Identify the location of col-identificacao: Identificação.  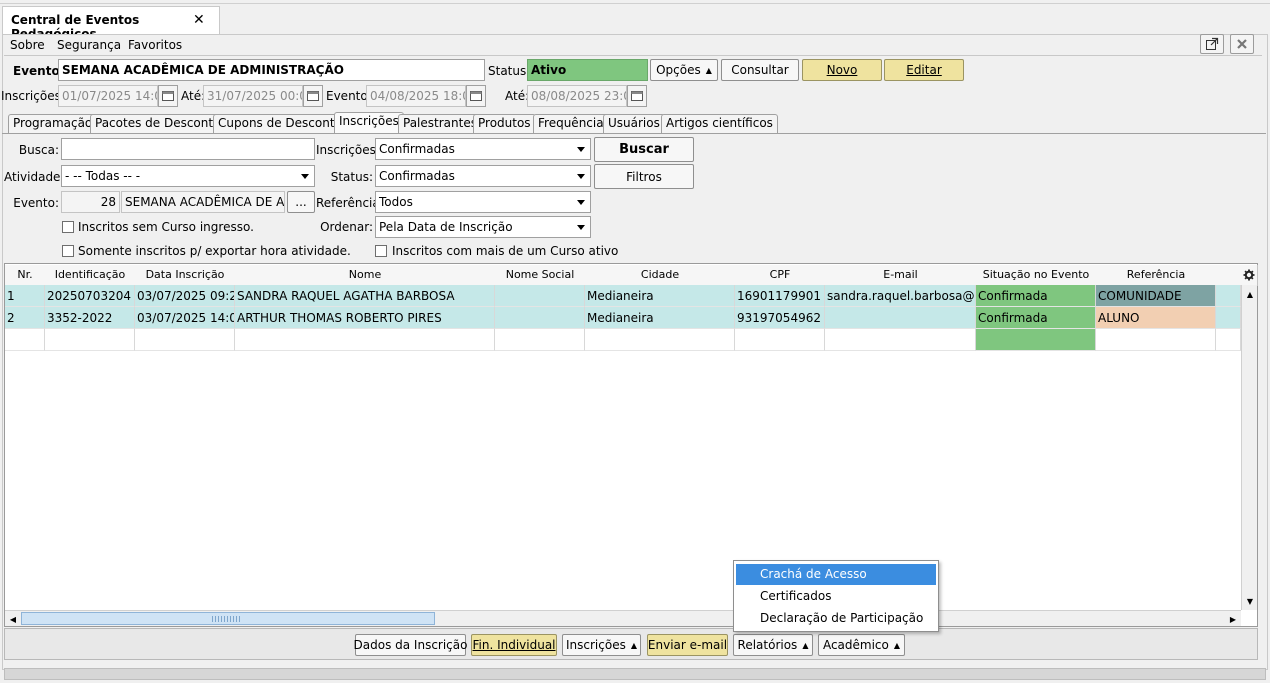
(90, 275).